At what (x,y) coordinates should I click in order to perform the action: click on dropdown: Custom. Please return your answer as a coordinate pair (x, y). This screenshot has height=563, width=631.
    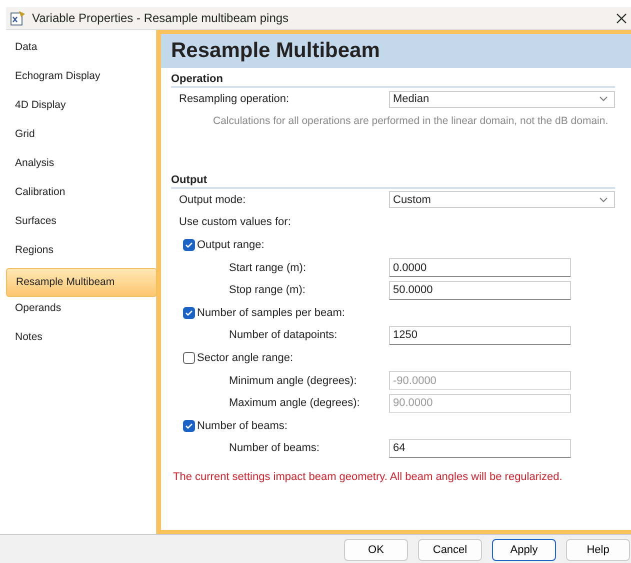
    Looking at the image, I should click on (502, 199).